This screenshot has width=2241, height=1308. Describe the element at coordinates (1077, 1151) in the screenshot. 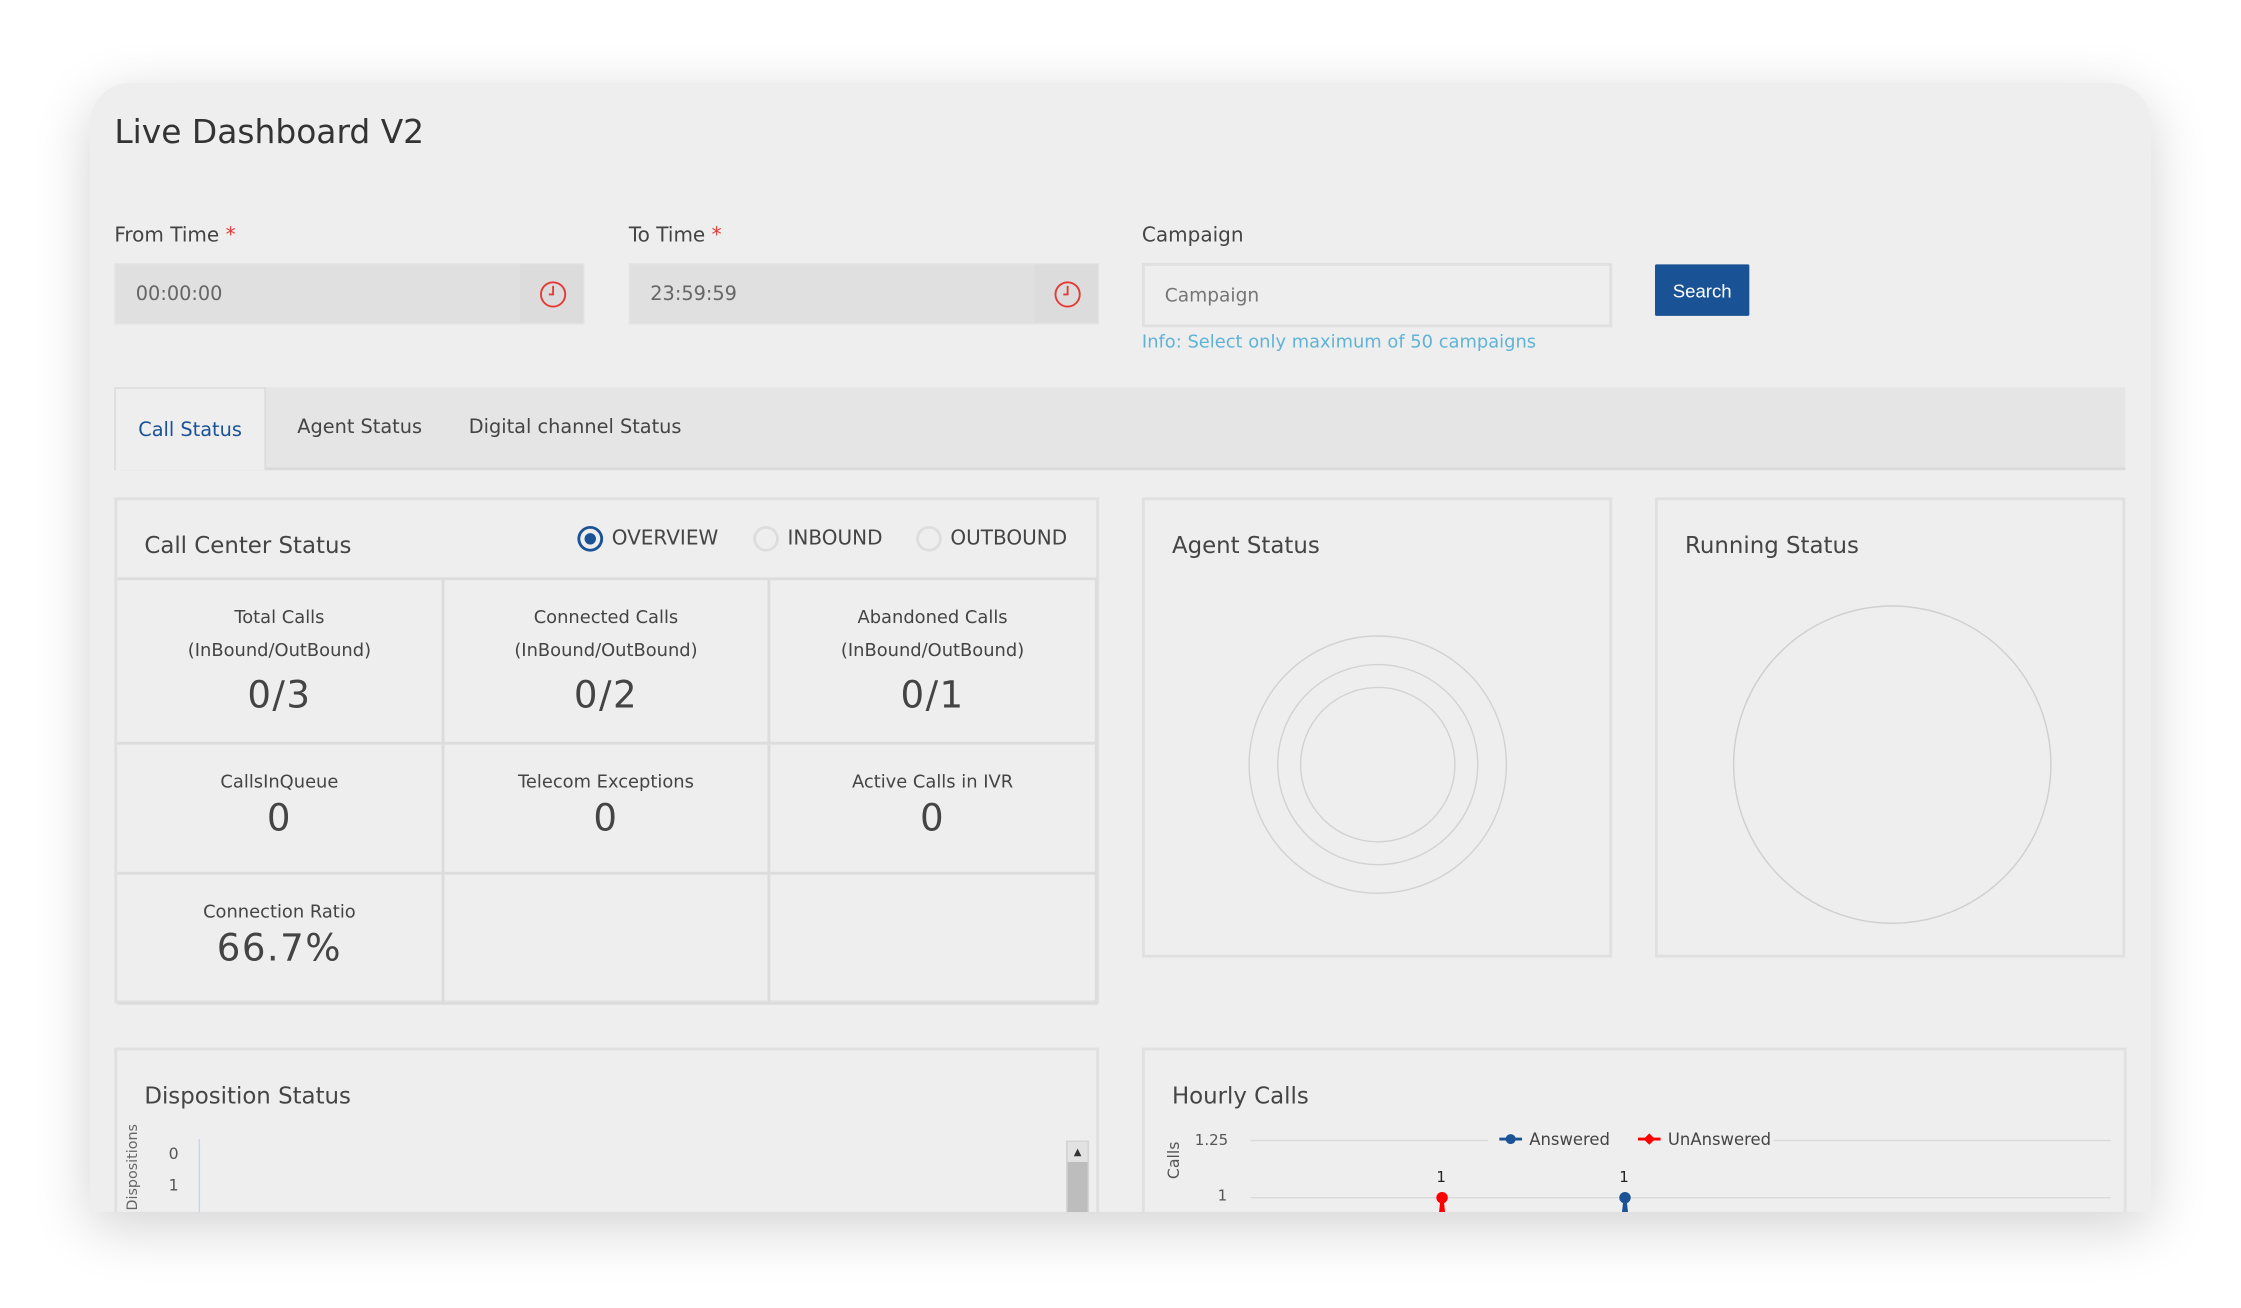

I see `scroll-up-icon: ▲` at that location.